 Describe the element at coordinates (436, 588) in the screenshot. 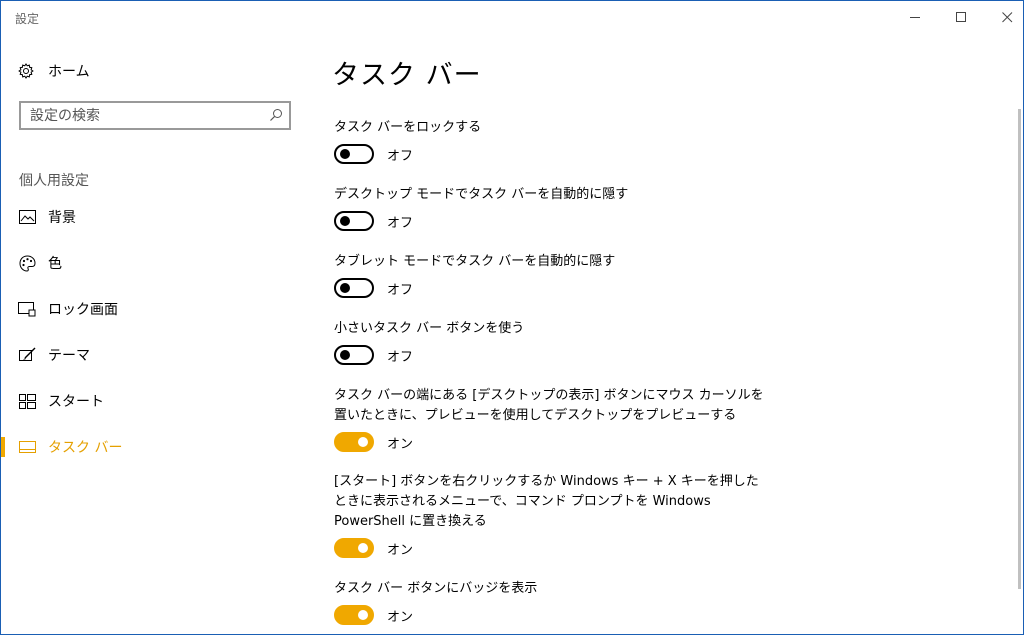

I see `setting-description: タスク バー ボタンにバッジを表示` at that location.